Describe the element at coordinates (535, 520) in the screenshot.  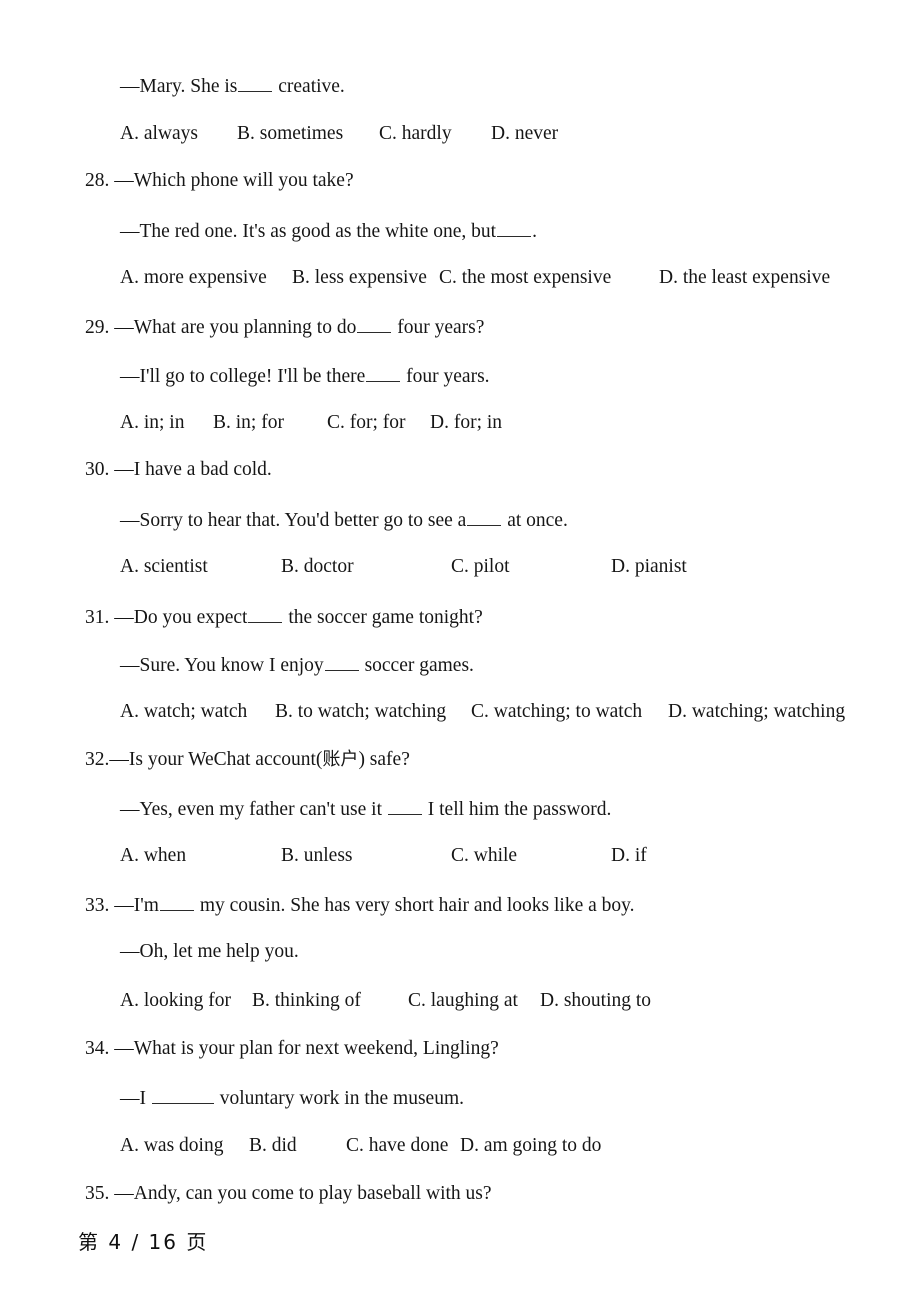
I see `question-30-reply-suffix: at once.` at that location.